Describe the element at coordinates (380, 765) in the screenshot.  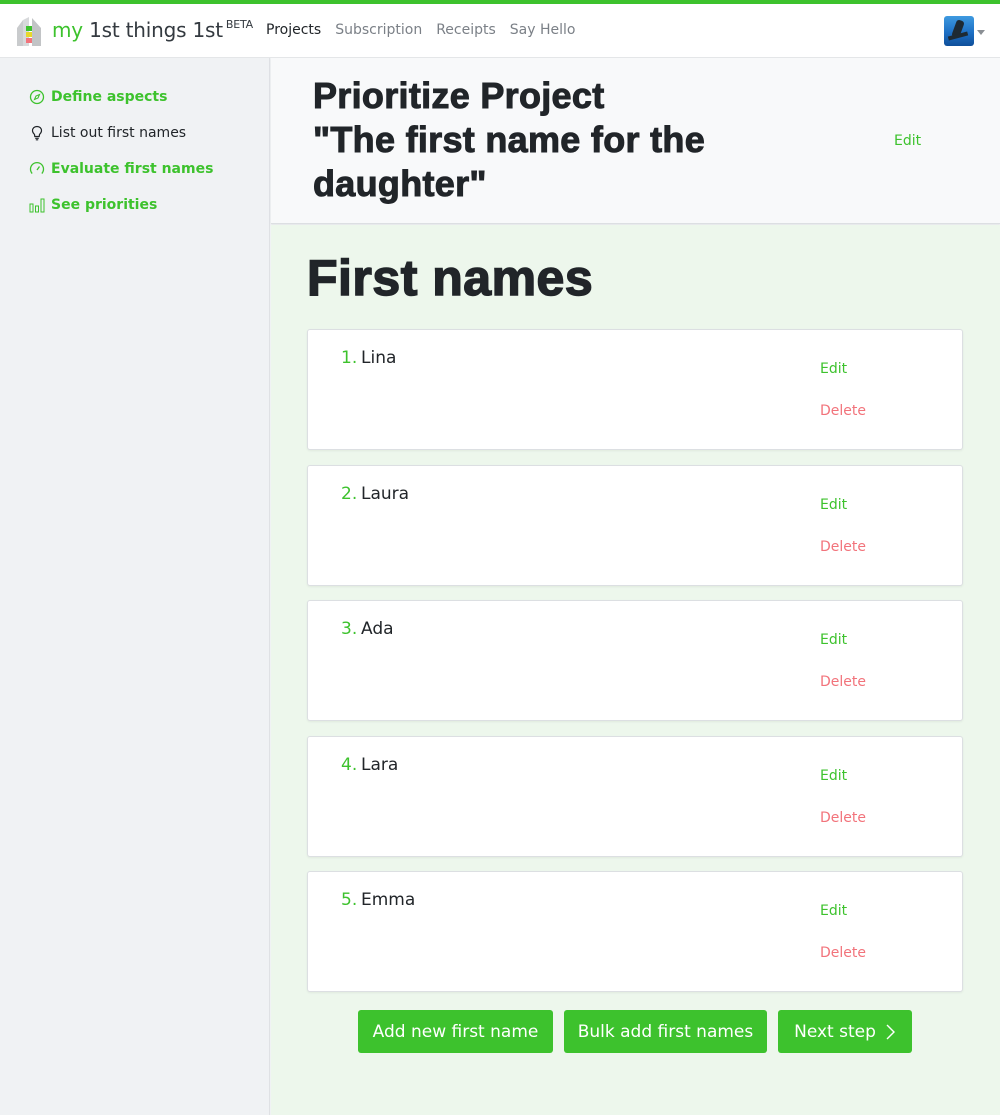
I see `item-name: Lara` at that location.